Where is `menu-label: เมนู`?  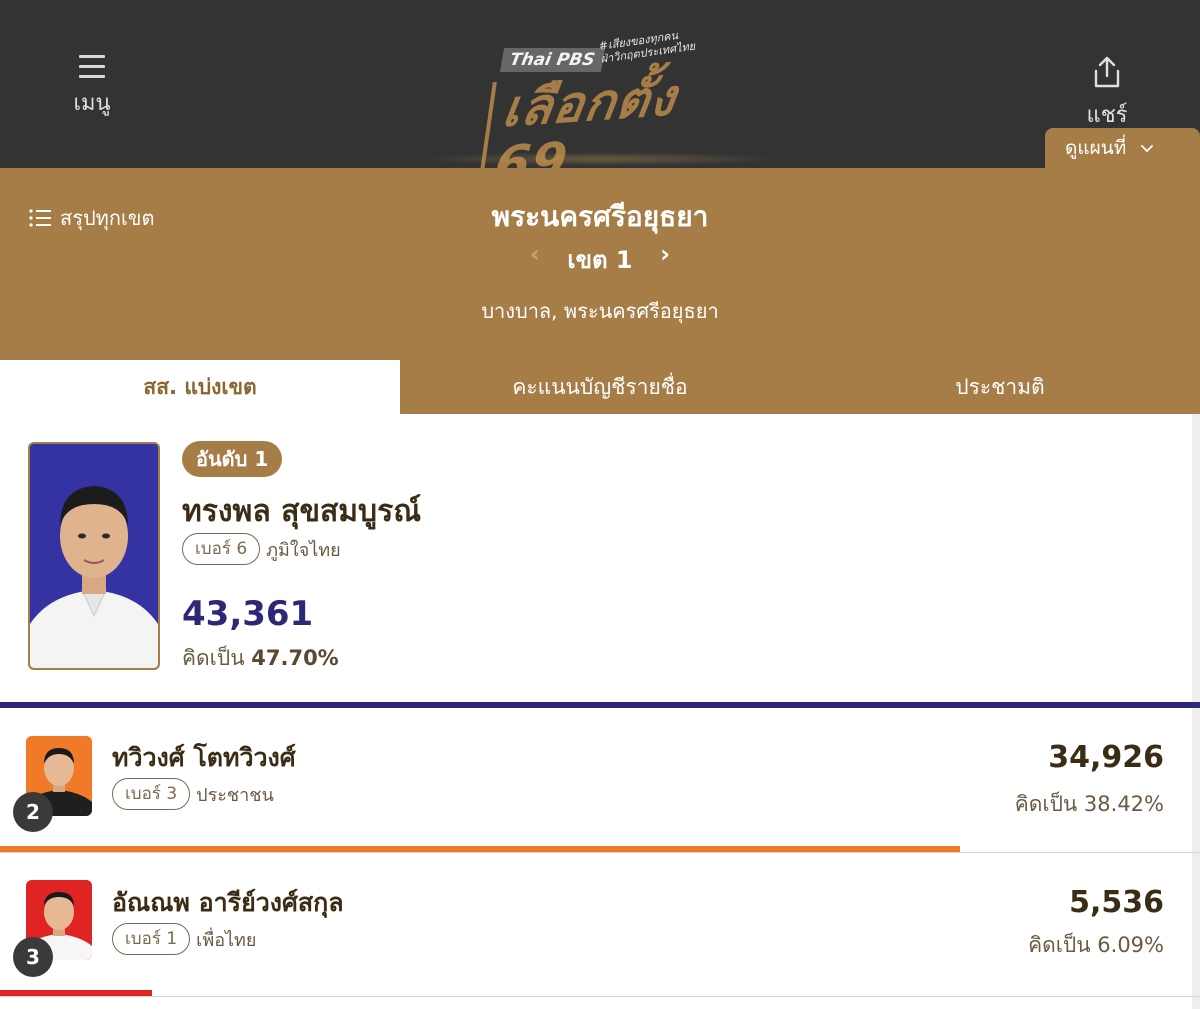 menu-label: เมนู is located at coordinates (92, 103).